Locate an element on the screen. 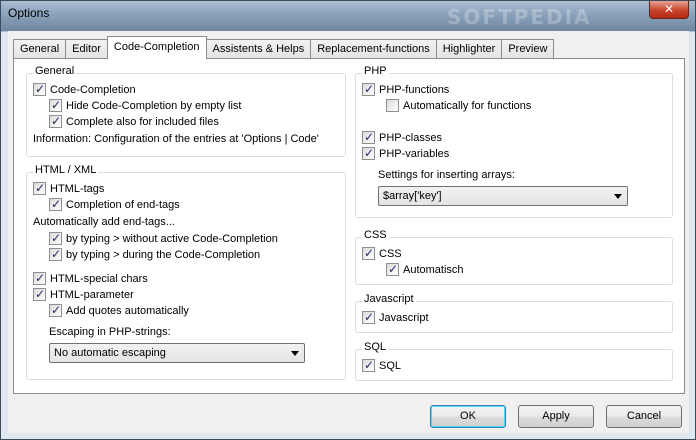 The image size is (696, 440). close-icon: ✕ is located at coordinates (669, 9).